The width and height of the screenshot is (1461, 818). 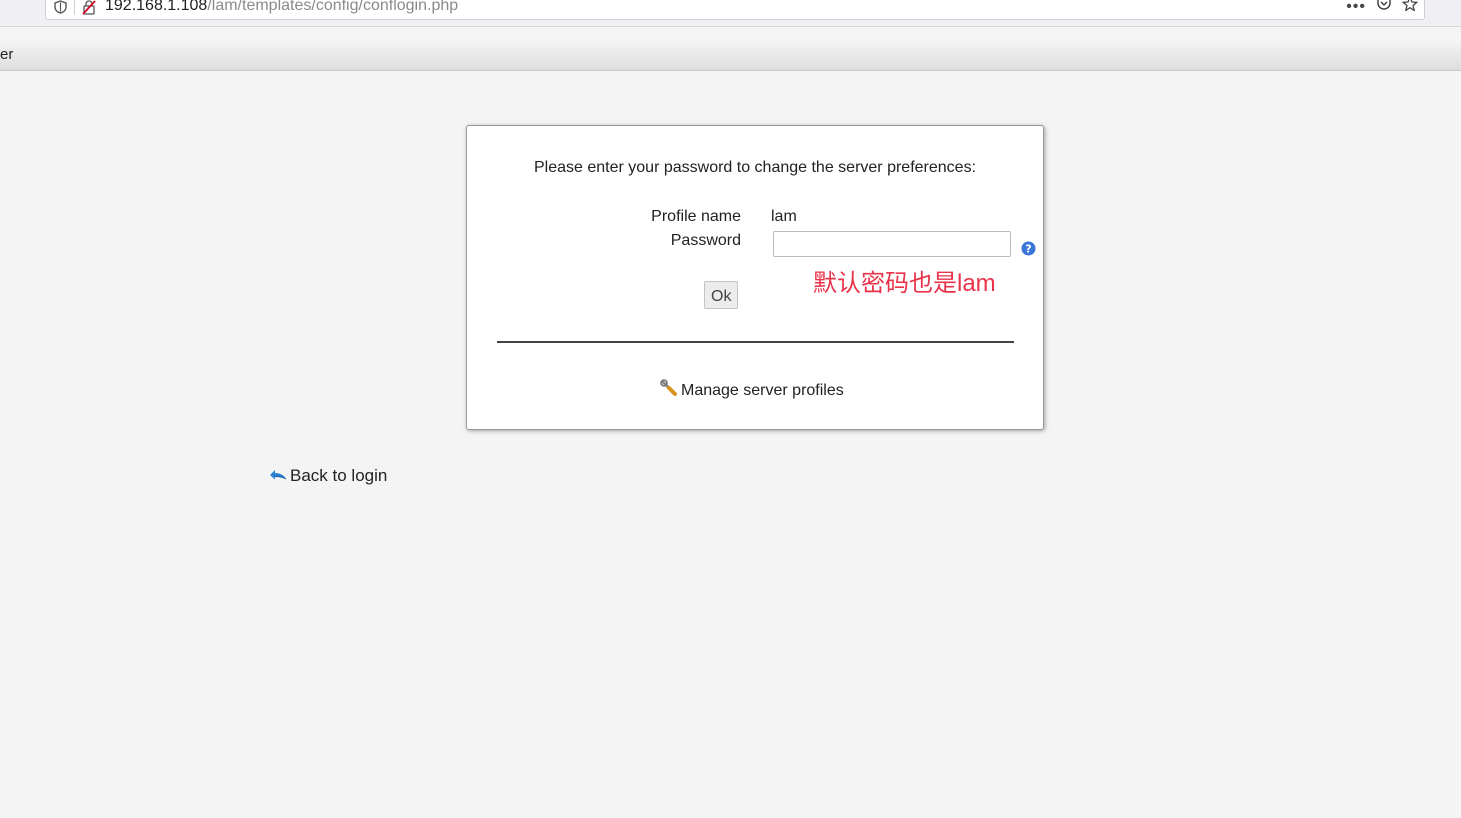 What do you see at coordinates (755, 342) in the screenshot?
I see `dialog-divider` at bounding box center [755, 342].